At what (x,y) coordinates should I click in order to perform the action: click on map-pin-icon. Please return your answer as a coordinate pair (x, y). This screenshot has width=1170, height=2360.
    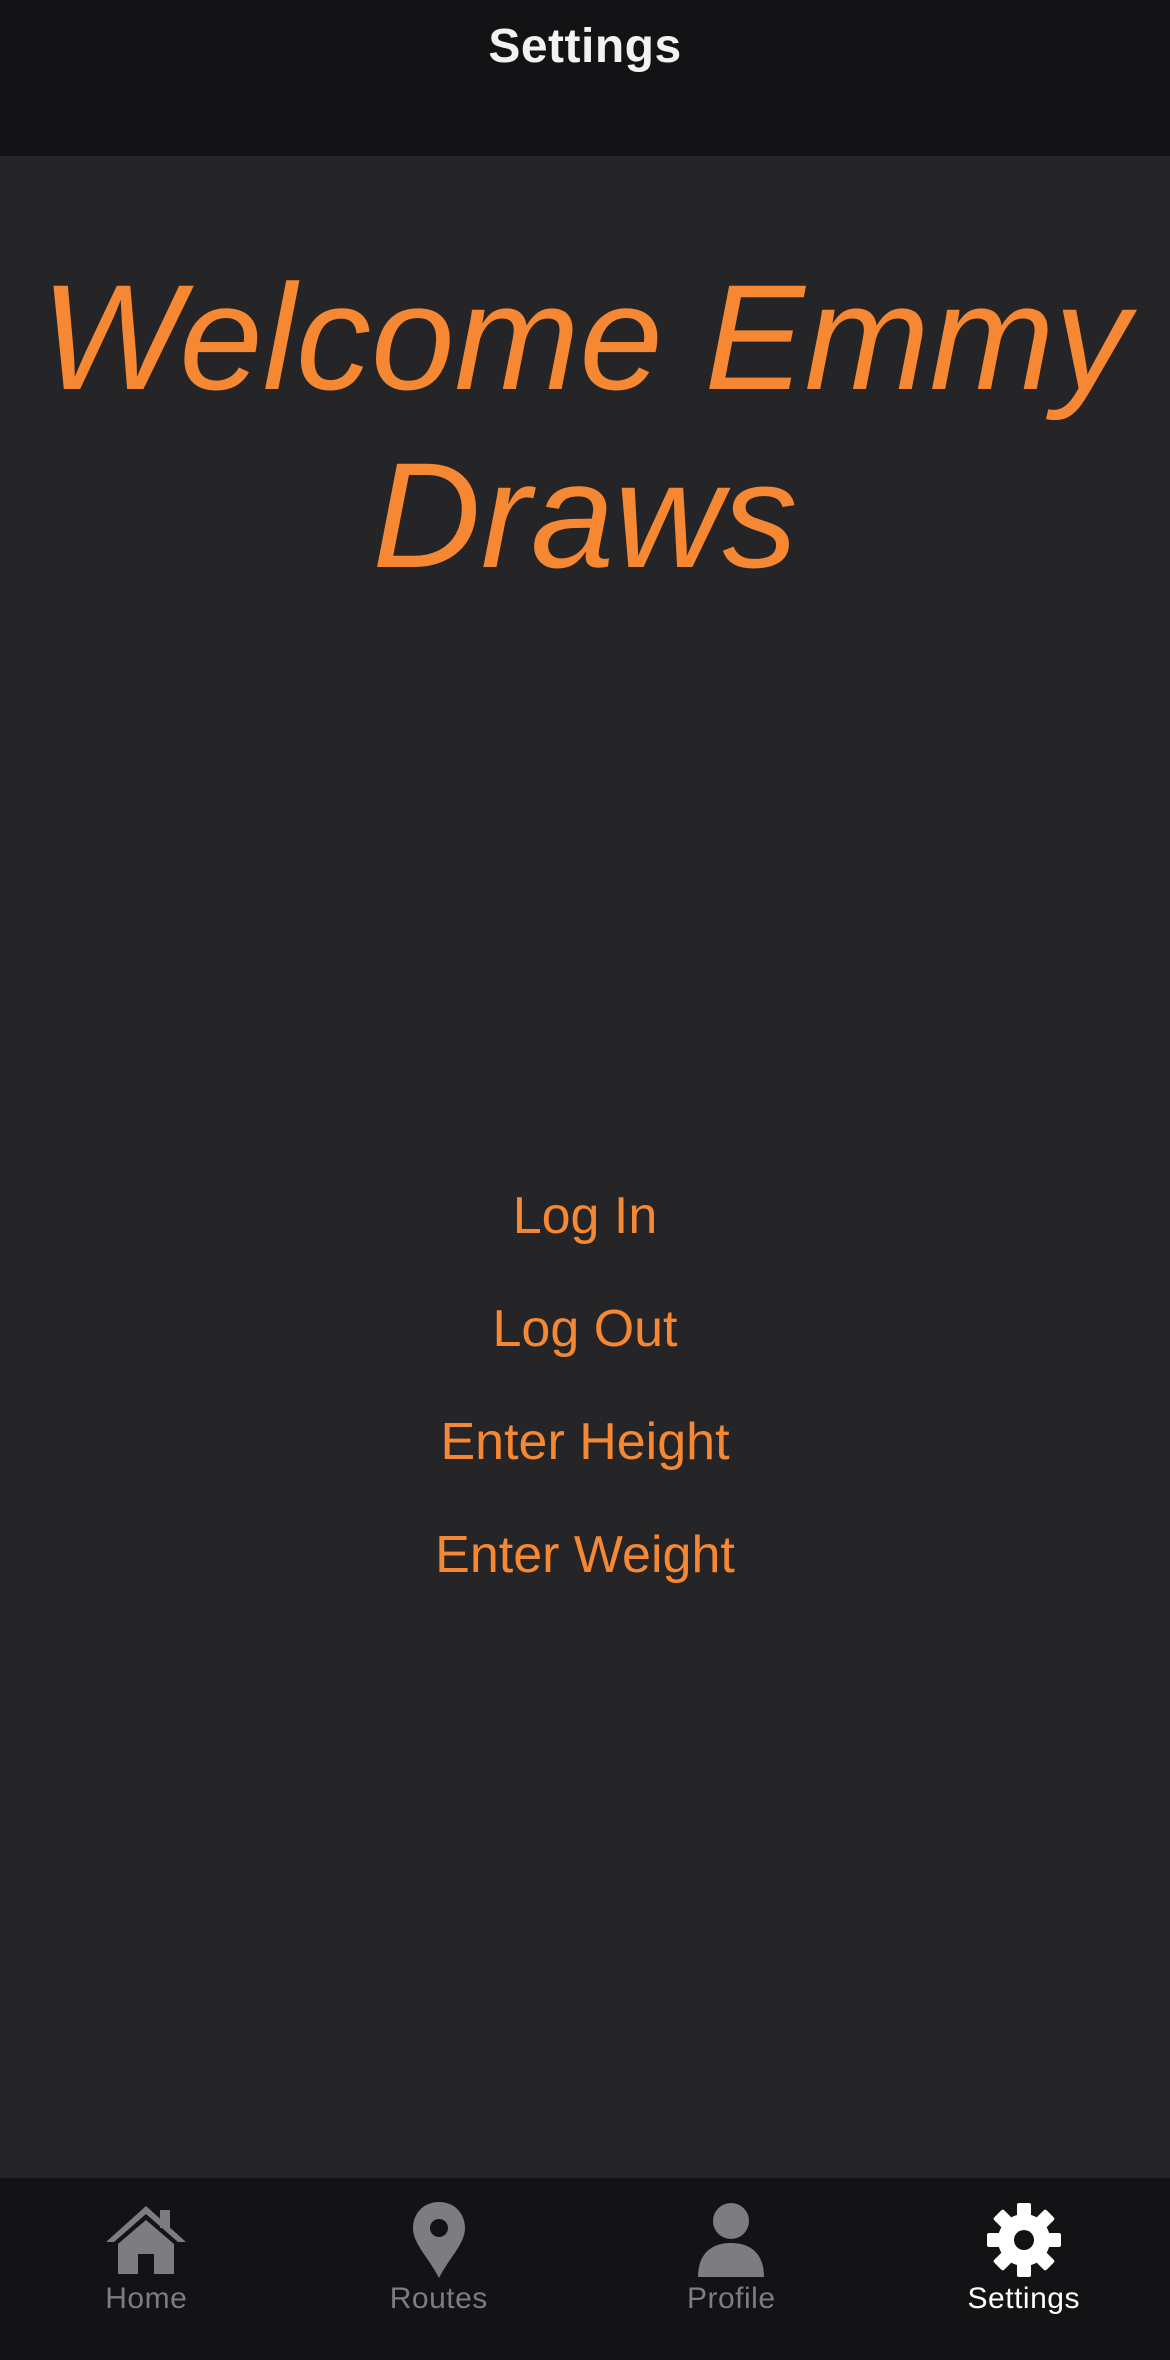
    Looking at the image, I should click on (439, 2240).